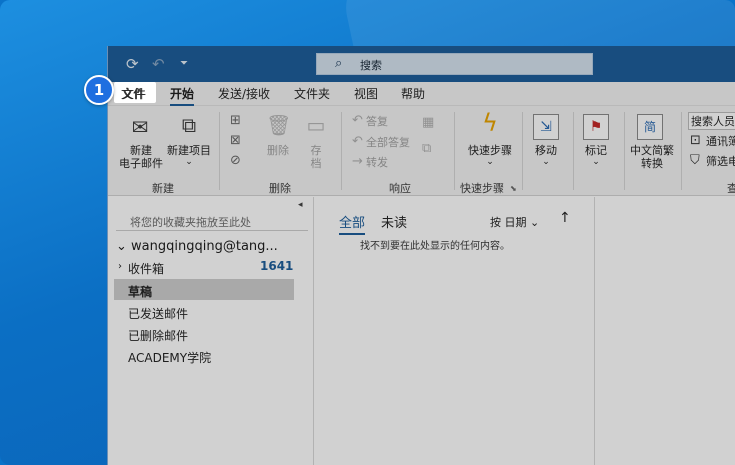 The width and height of the screenshot is (735, 465). I want to click on favorites-hint: 将您的收藏夹拖放至此处, so click(190, 222).